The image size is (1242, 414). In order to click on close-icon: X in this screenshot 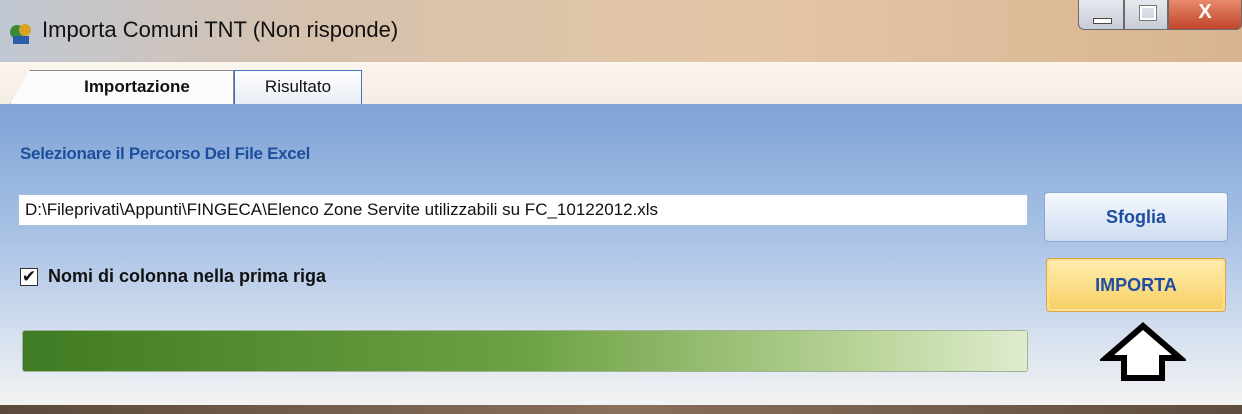, I will do `click(1205, 12)`.